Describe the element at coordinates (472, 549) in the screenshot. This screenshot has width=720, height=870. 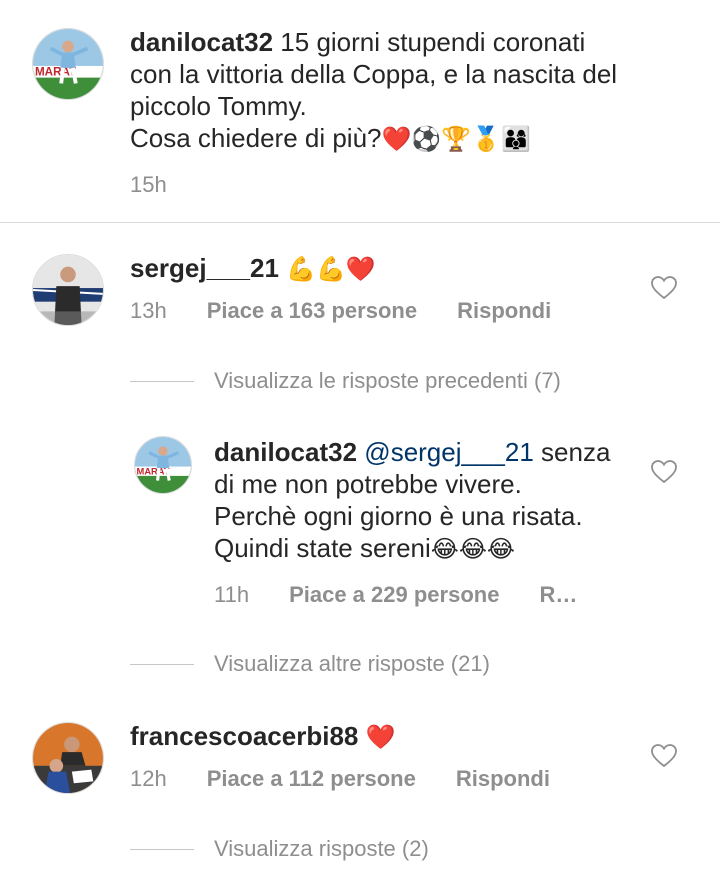
I see `reply-emojis: 😂😂😂` at that location.